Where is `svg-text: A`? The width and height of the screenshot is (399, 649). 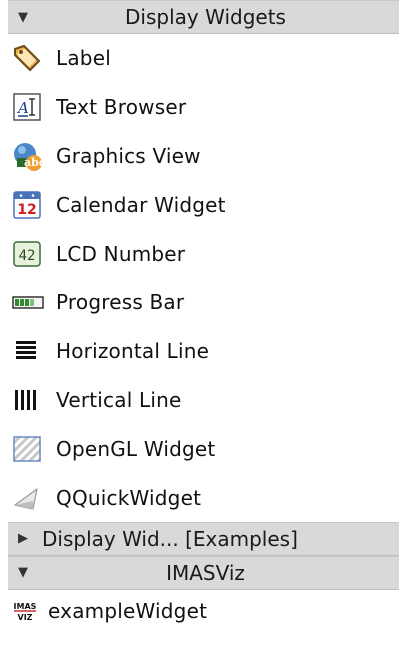
svg-text: A is located at coordinates (22, 108).